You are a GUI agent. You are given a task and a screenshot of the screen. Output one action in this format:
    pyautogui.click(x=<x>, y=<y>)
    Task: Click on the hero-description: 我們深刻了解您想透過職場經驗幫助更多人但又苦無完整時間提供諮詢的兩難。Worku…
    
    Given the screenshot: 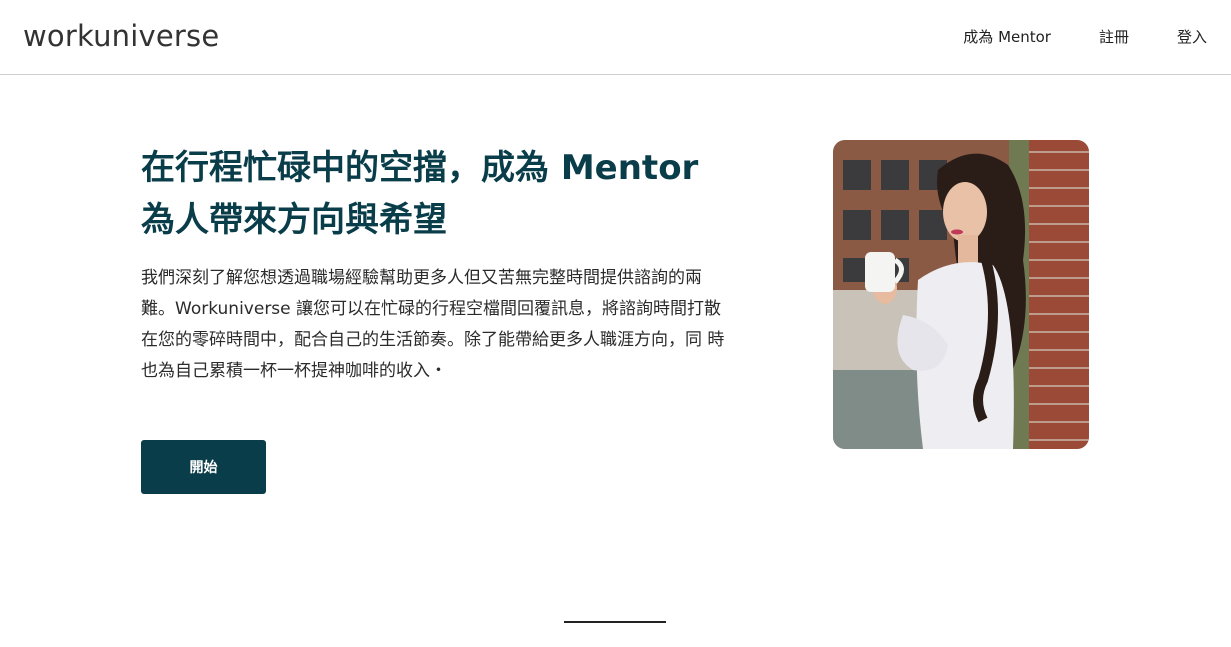 What is the action you would take?
    pyautogui.click(x=433, y=324)
    